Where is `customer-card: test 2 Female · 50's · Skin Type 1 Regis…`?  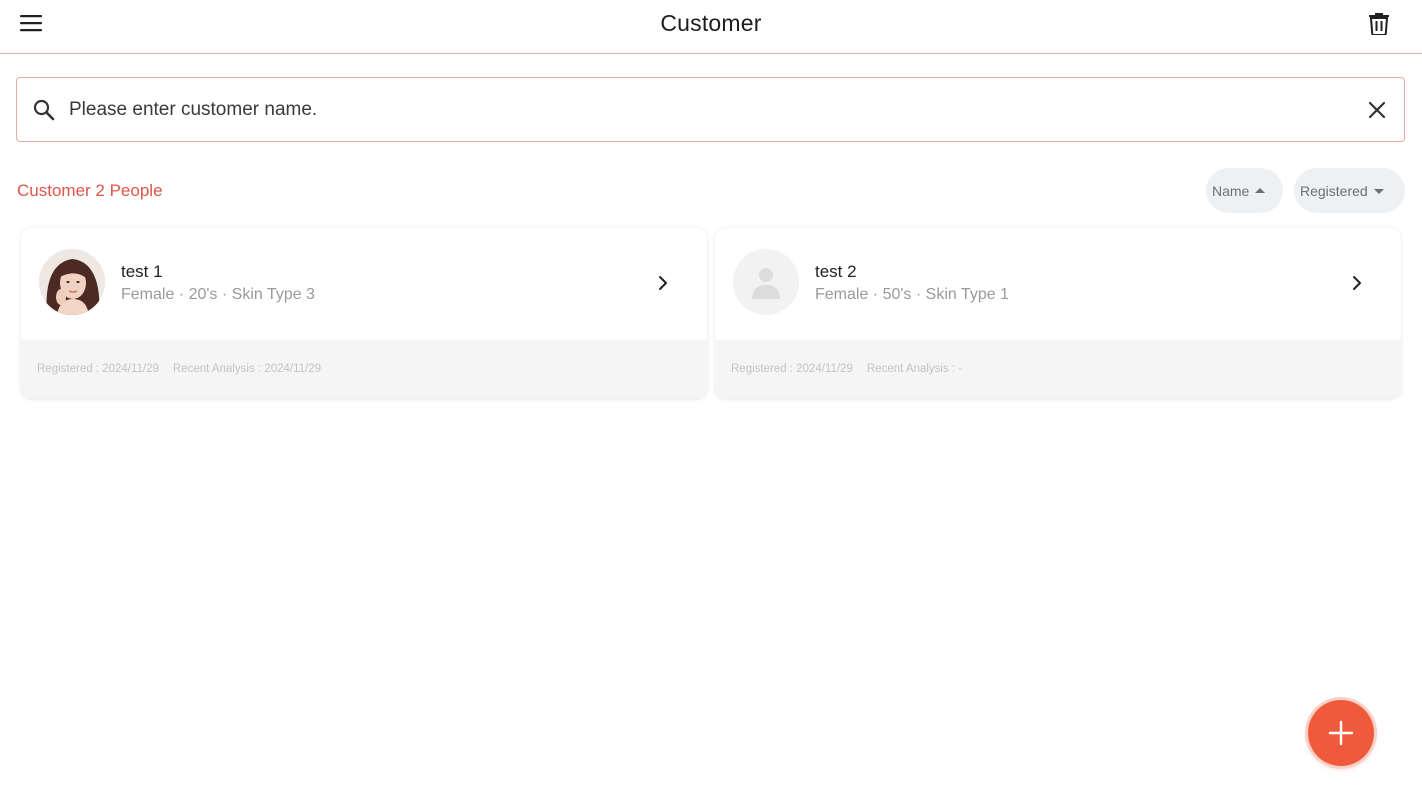
customer-card: test 2 Female · 50's · Skin Type 1 Regis… is located at coordinates (1058, 313).